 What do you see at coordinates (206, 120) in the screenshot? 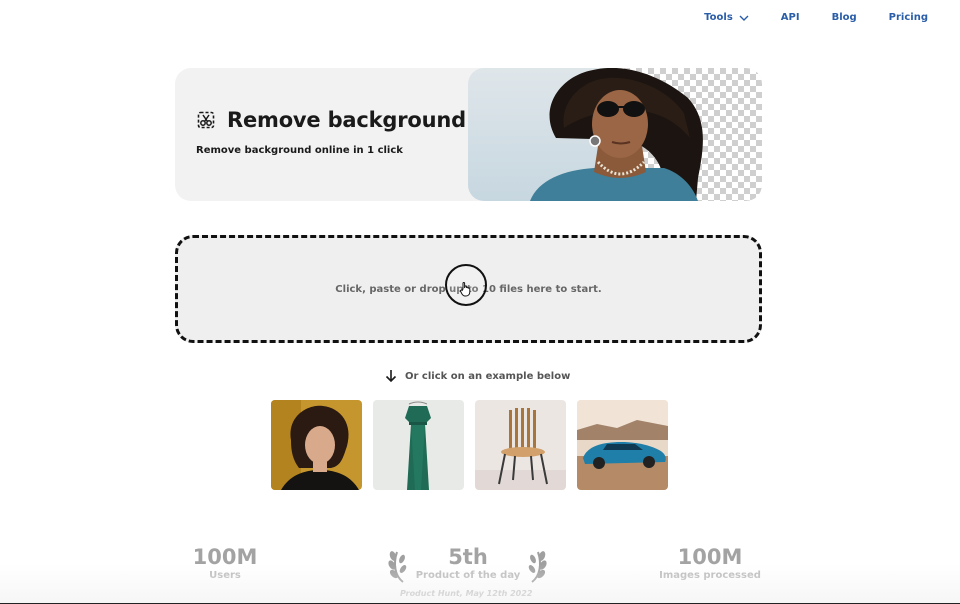
I see `scissors-icon` at bounding box center [206, 120].